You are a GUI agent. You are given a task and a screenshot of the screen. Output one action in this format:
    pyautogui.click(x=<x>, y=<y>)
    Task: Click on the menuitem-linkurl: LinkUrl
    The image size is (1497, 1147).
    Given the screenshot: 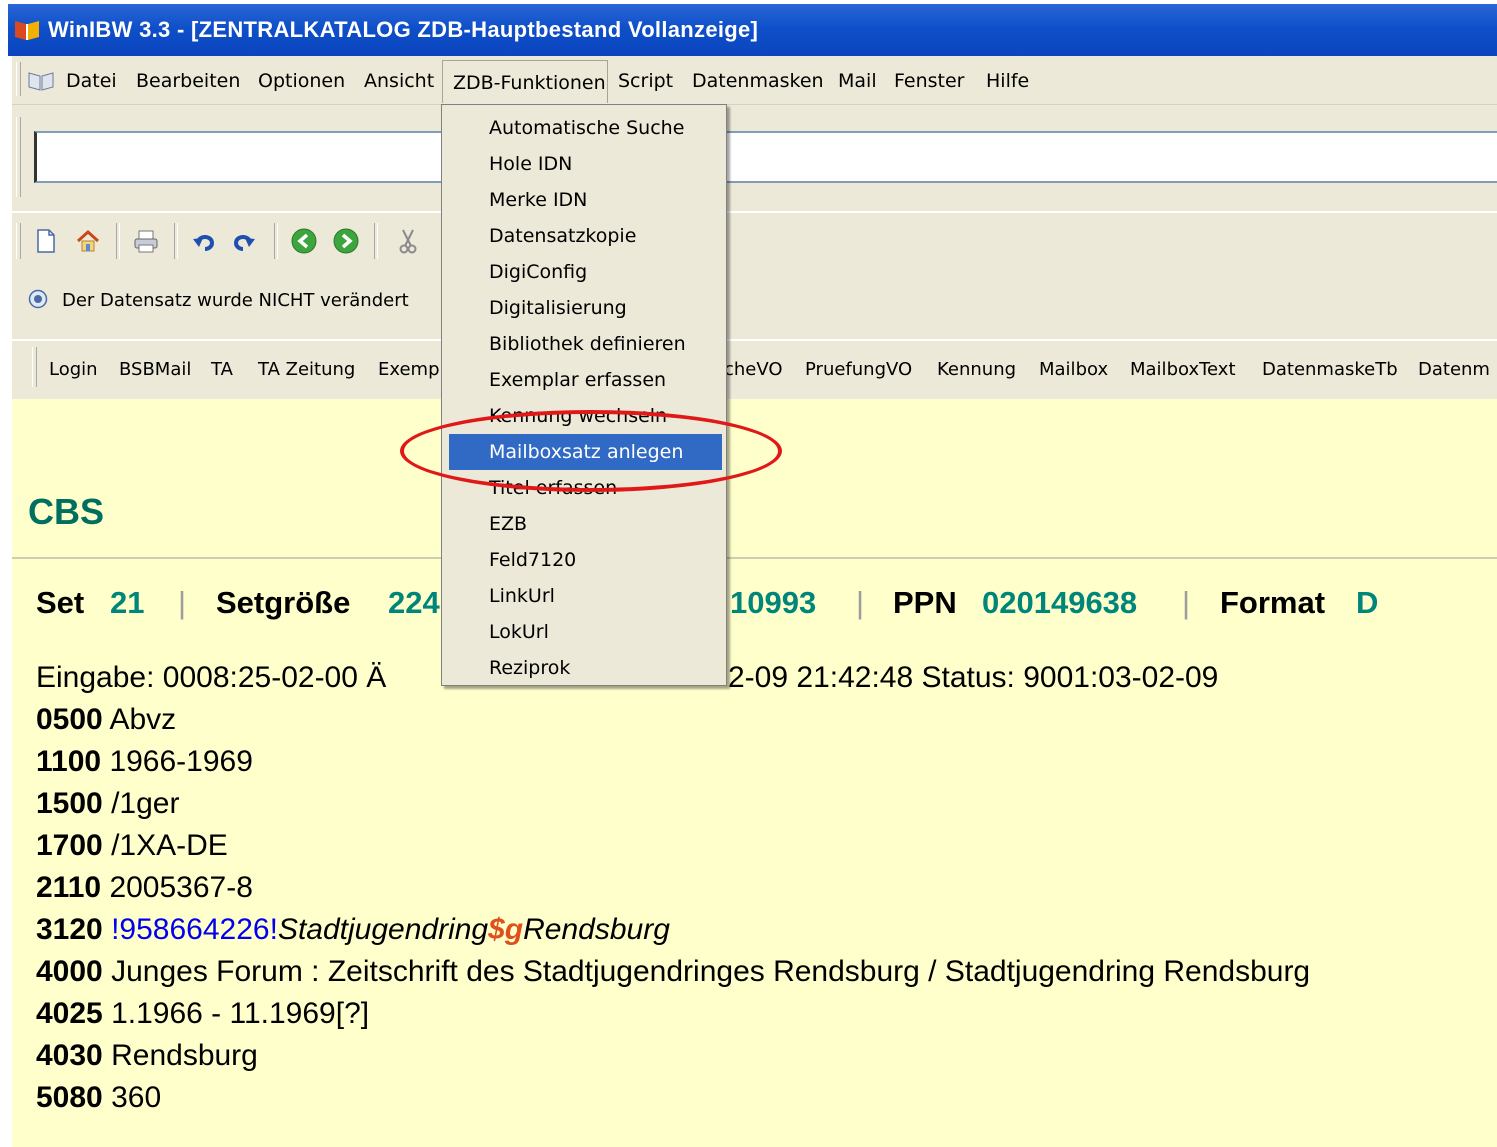 What is the action you would take?
    pyautogui.click(x=584, y=596)
    